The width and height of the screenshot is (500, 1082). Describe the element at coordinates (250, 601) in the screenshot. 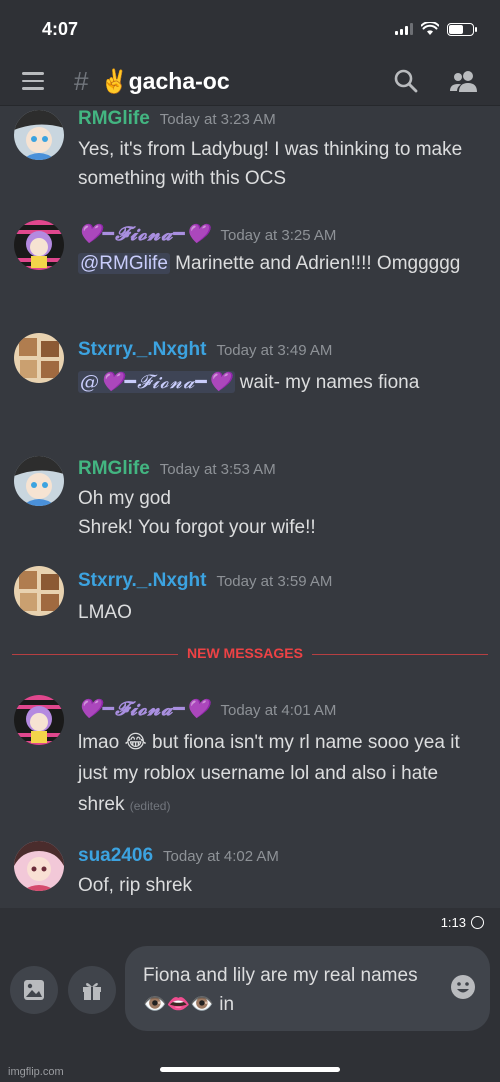

I see `message: Stxrry._.Nxght Today at 3:59 AM LMAO` at that location.